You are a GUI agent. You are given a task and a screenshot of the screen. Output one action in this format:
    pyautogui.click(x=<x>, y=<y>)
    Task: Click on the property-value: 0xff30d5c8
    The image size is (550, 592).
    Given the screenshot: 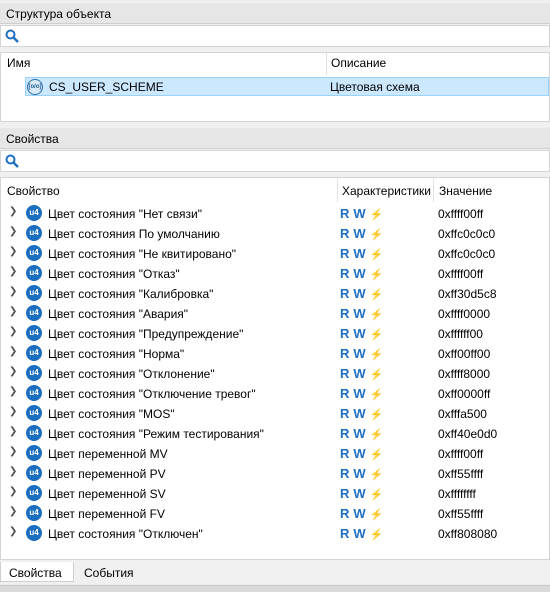 What is the action you would take?
    pyautogui.click(x=467, y=294)
    